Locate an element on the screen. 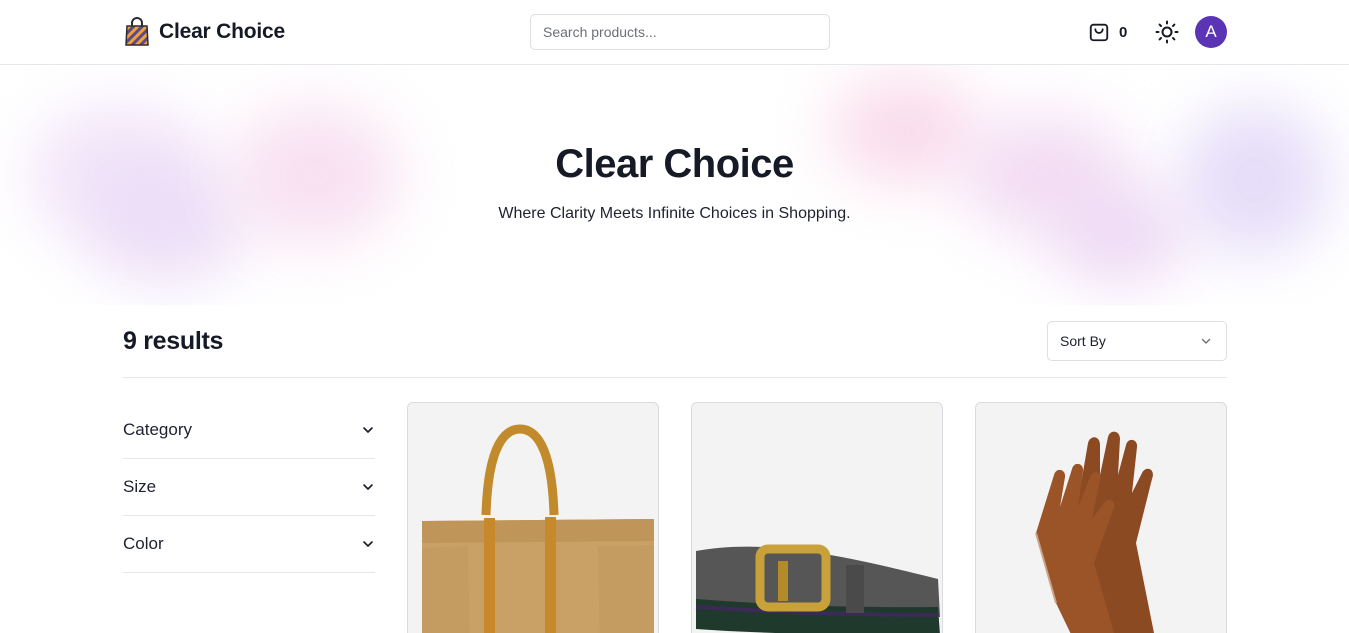 The image size is (1349, 633). hero-gradient-blob is located at coordinates (1120, 235).